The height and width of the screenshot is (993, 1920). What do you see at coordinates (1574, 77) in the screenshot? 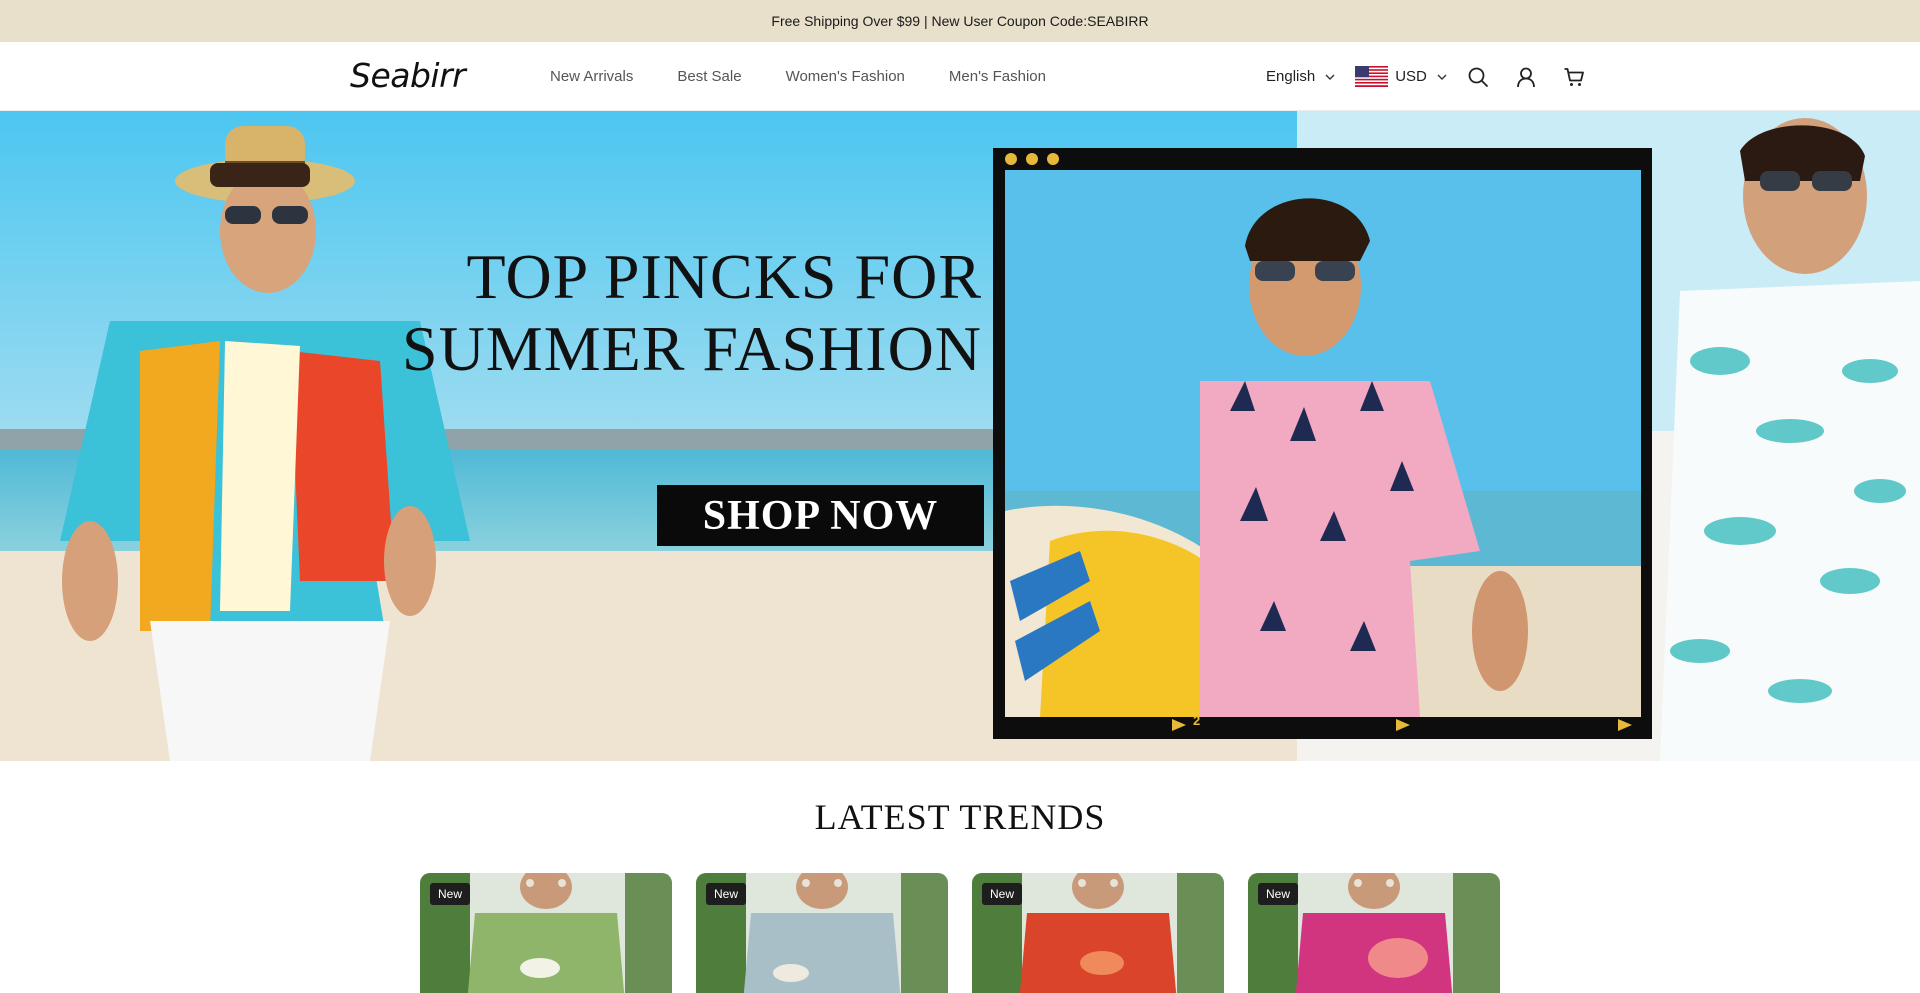
I see `cart-icon` at bounding box center [1574, 77].